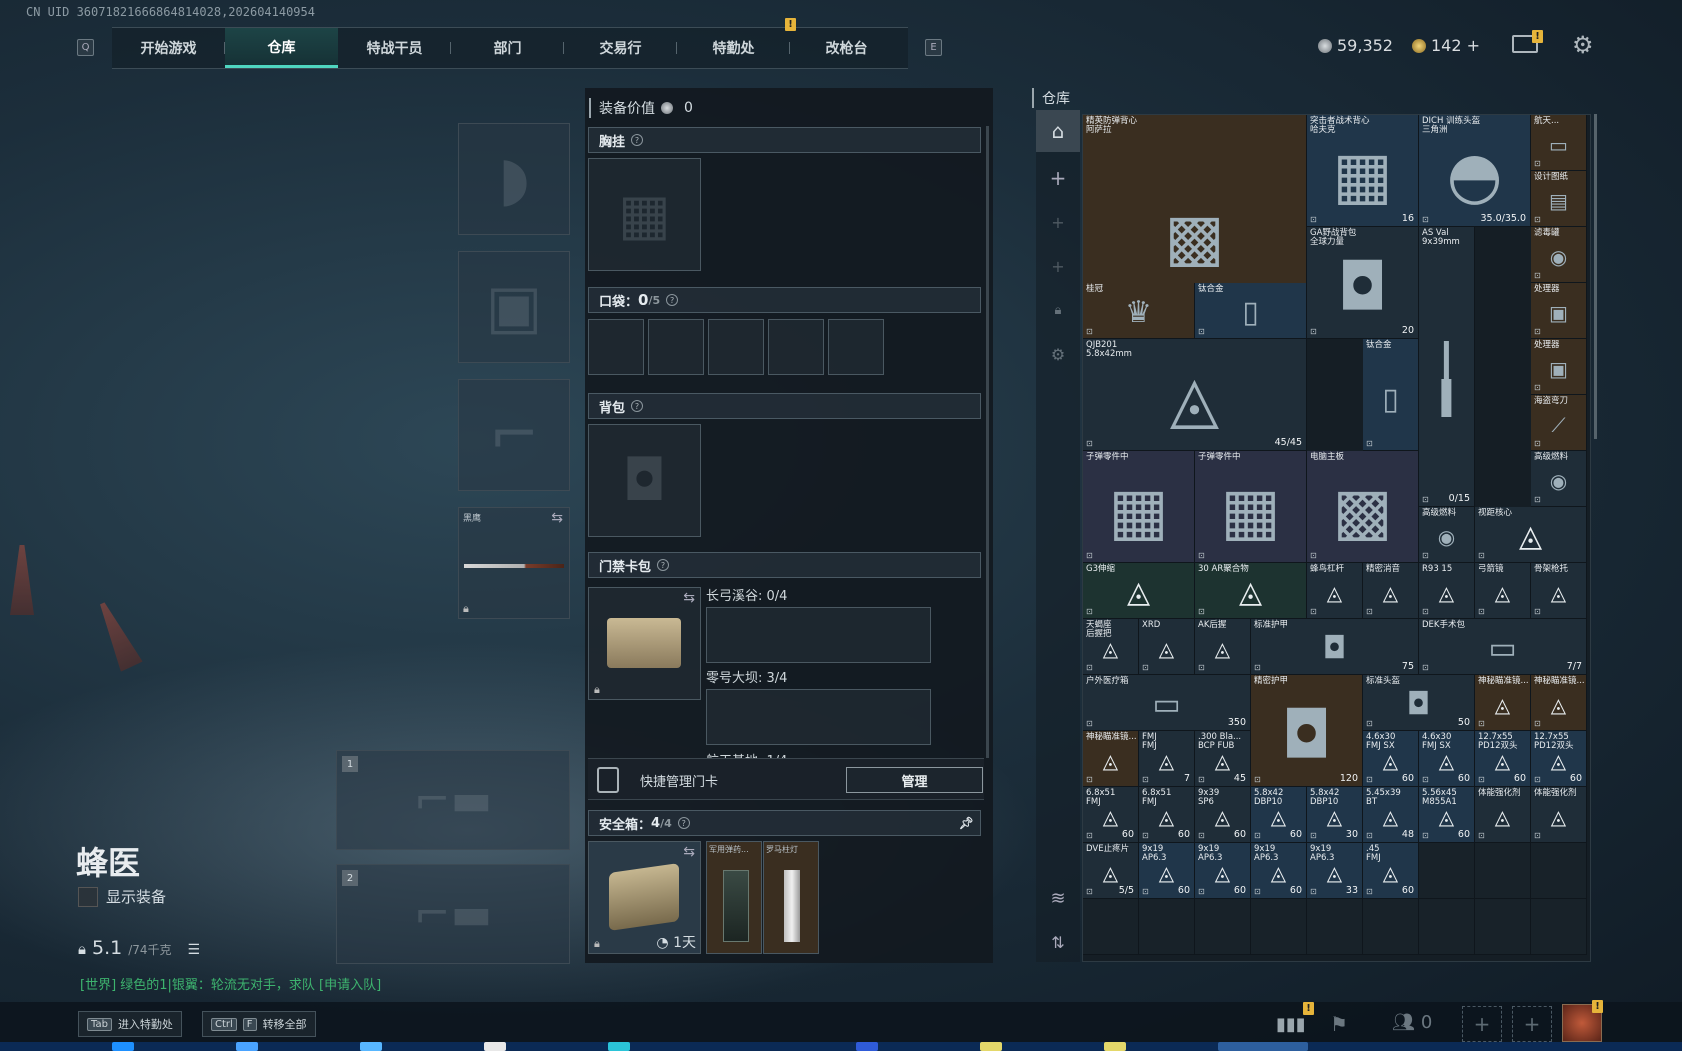 This screenshot has height=1051, width=1682. What do you see at coordinates (1223, 647) in the screenshot?
I see `inventory-item: AK后握 ◬ ⊡` at bounding box center [1223, 647].